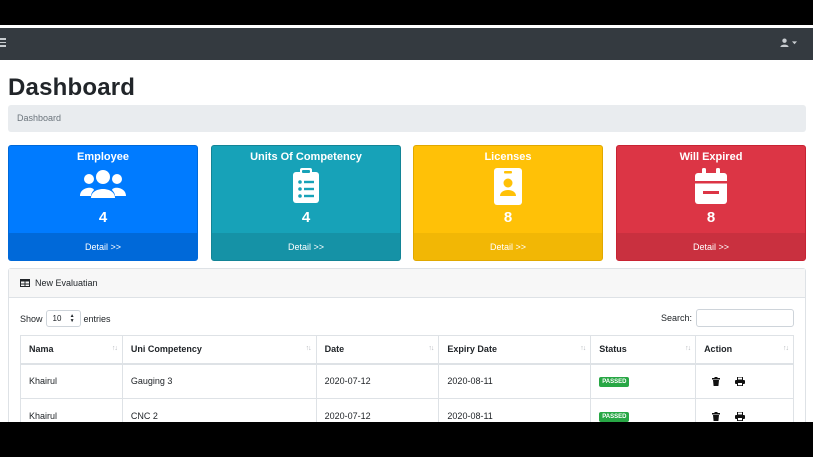 Image resolution: width=813 pixels, height=457 pixels. What do you see at coordinates (515, 350) in the screenshot?
I see `column-header-expiry-date: Expiry Date ↑↓` at bounding box center [515, 350].